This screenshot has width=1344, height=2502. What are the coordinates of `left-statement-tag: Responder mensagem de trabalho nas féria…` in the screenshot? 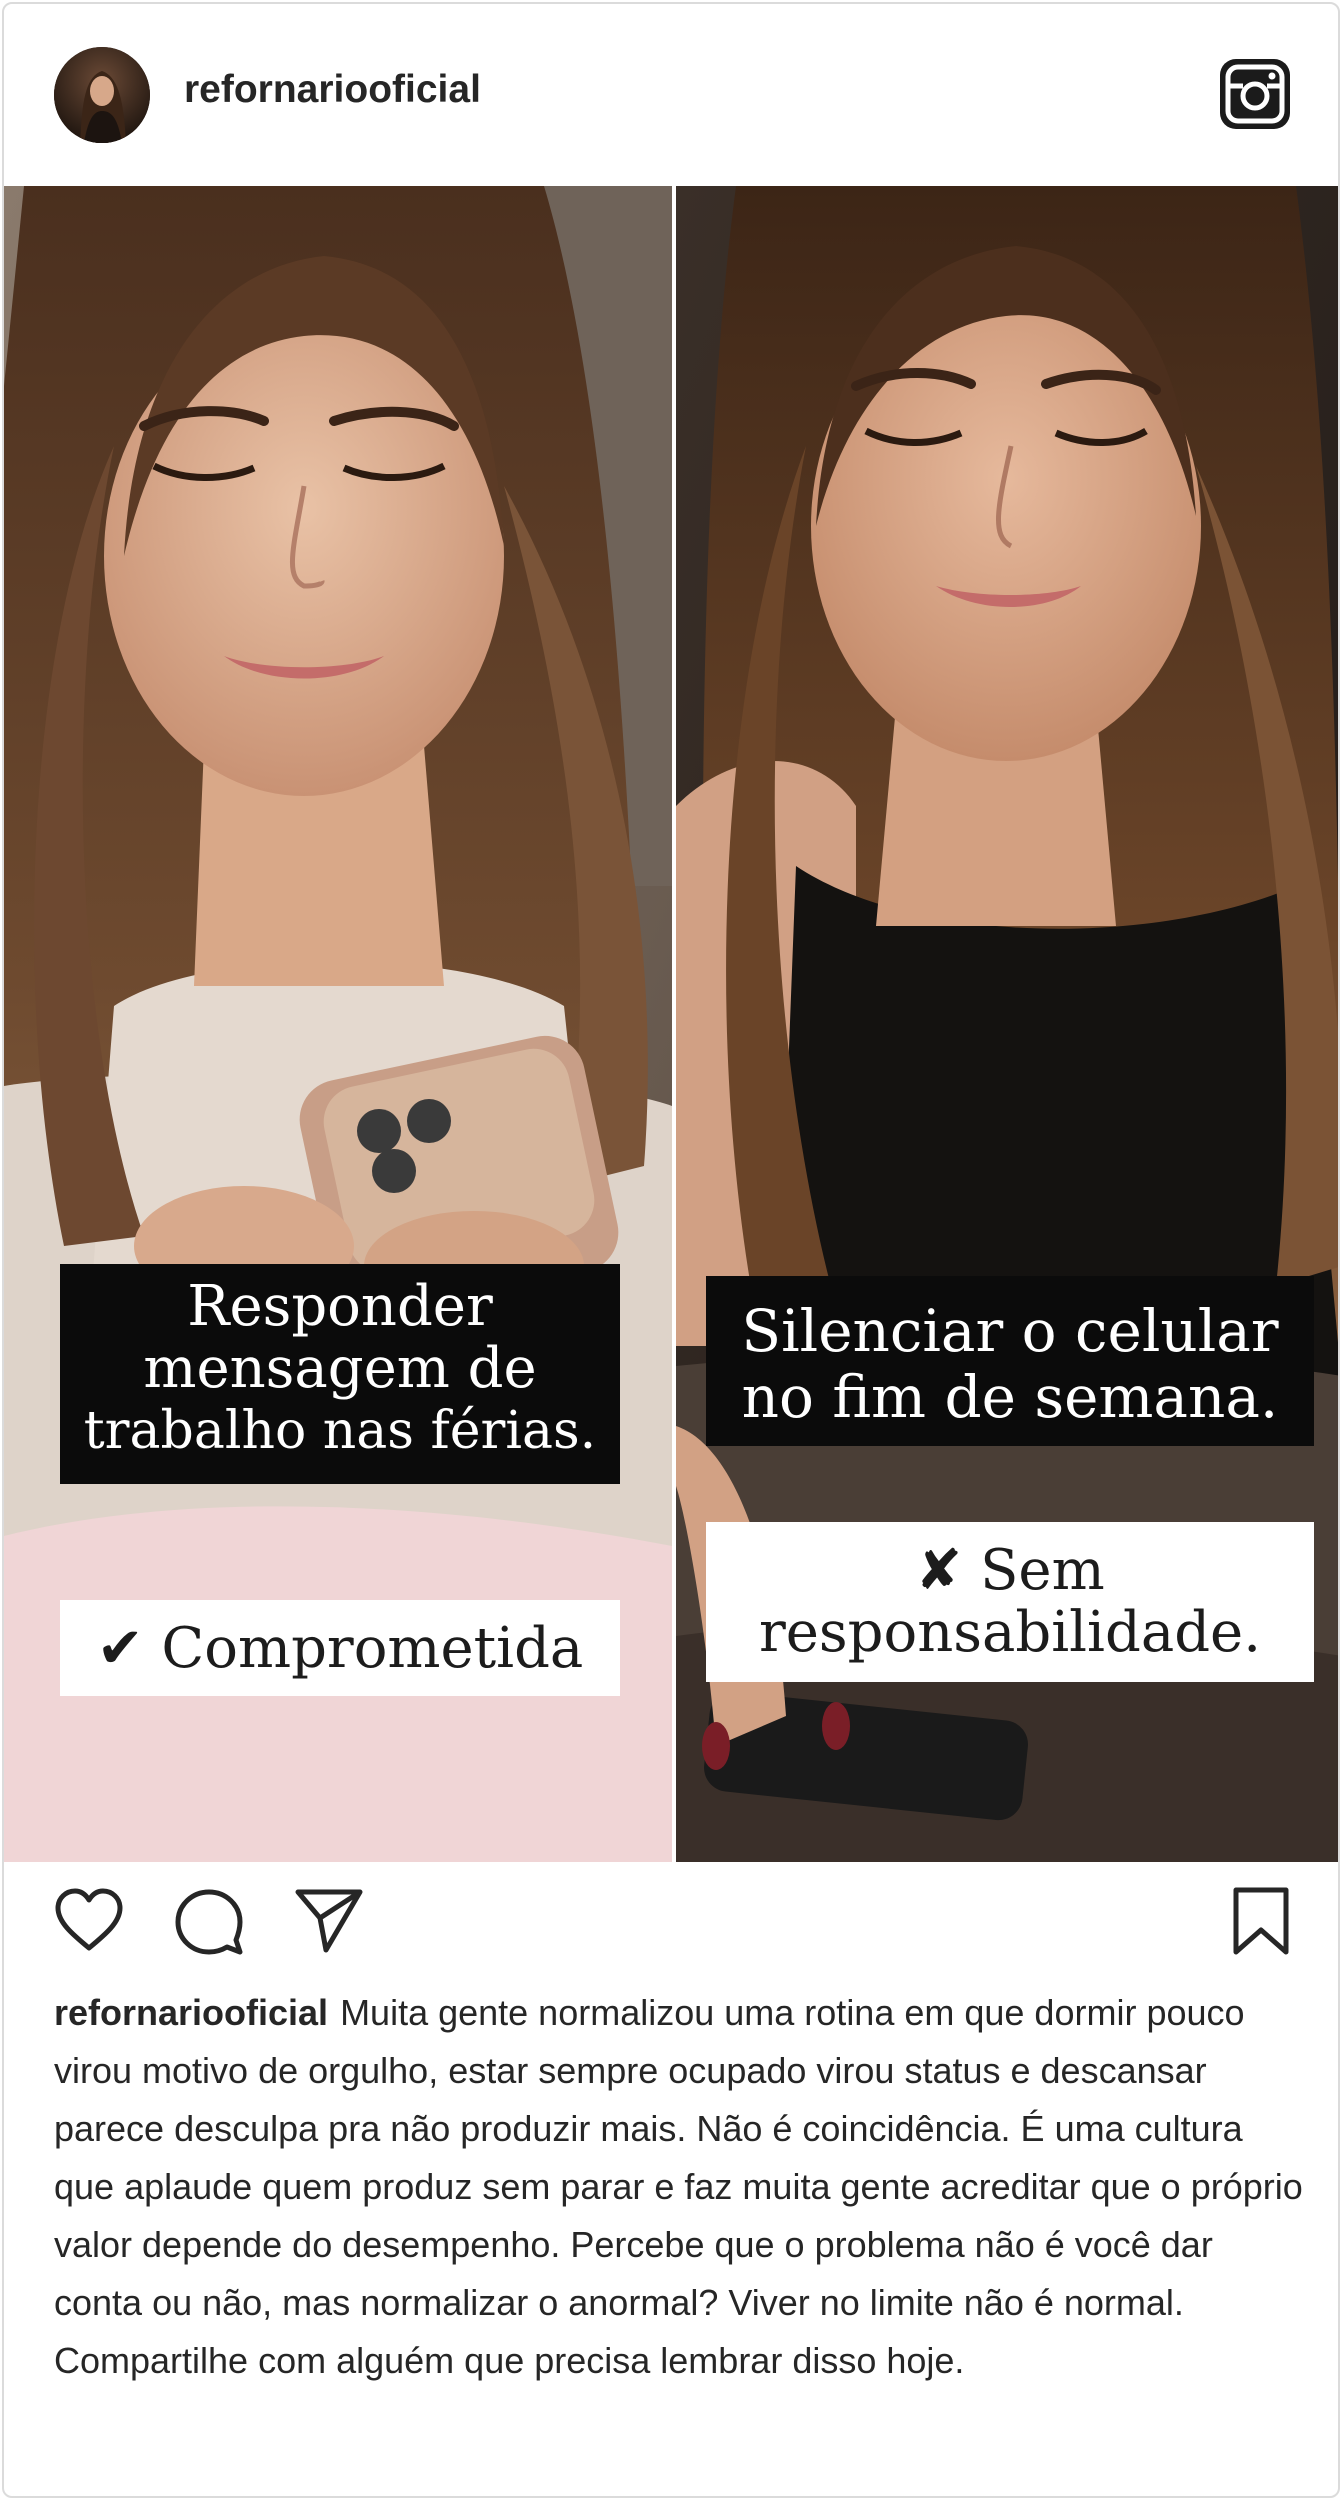 It's located at (340, 1374).